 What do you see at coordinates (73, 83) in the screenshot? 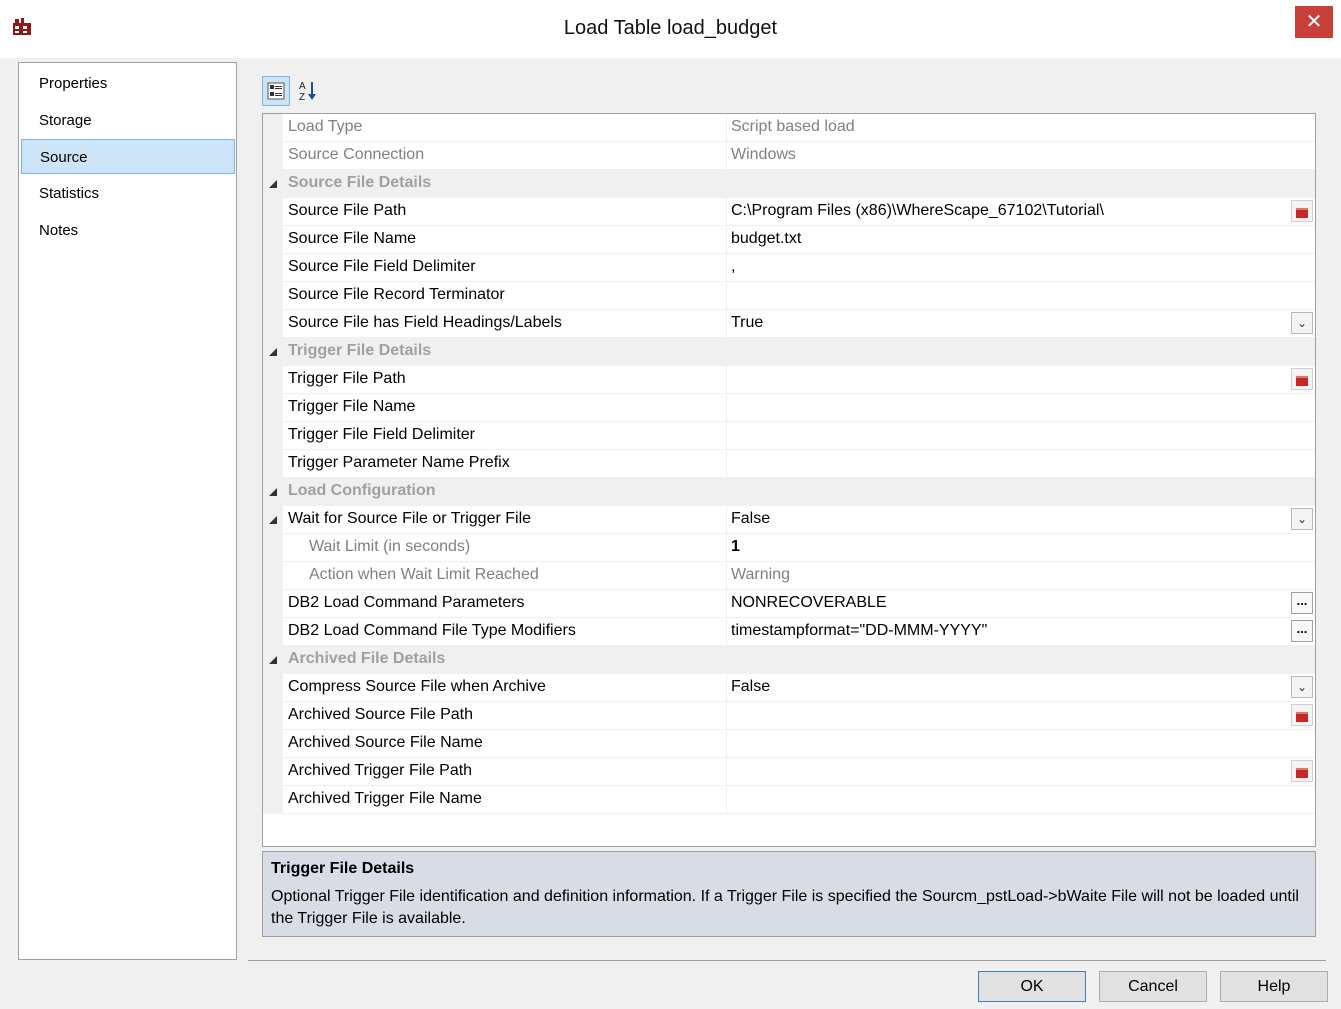
I see `sidebar-item-label: Properties` at bounding box center [73, 83].